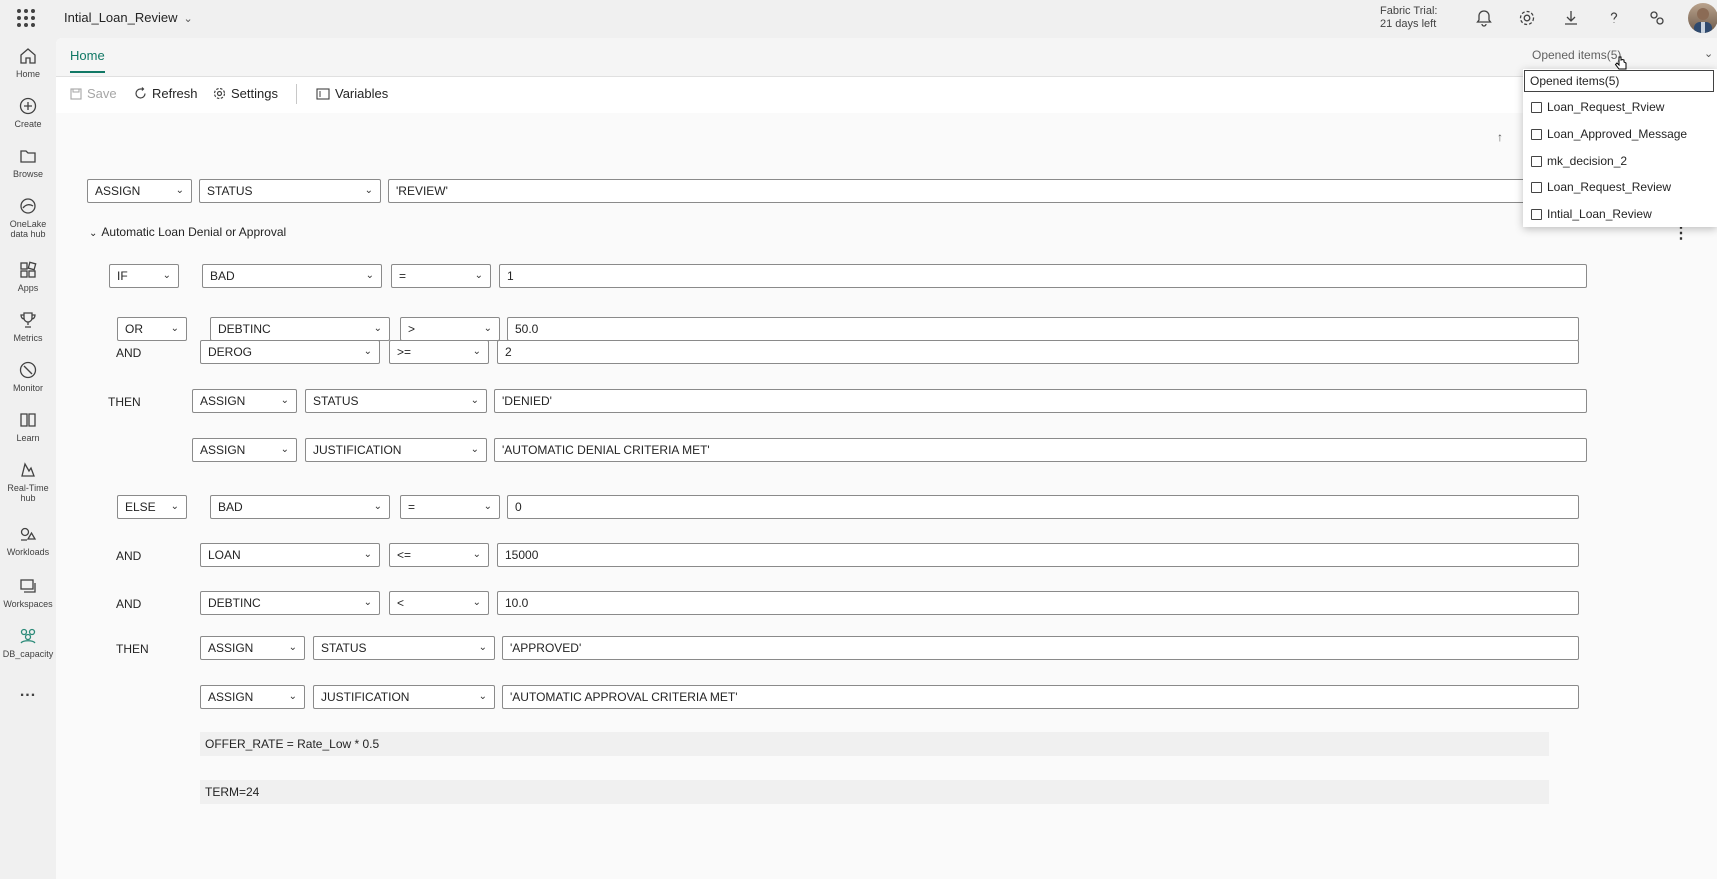  I want to click on save-button: Save, so click(93, 93).